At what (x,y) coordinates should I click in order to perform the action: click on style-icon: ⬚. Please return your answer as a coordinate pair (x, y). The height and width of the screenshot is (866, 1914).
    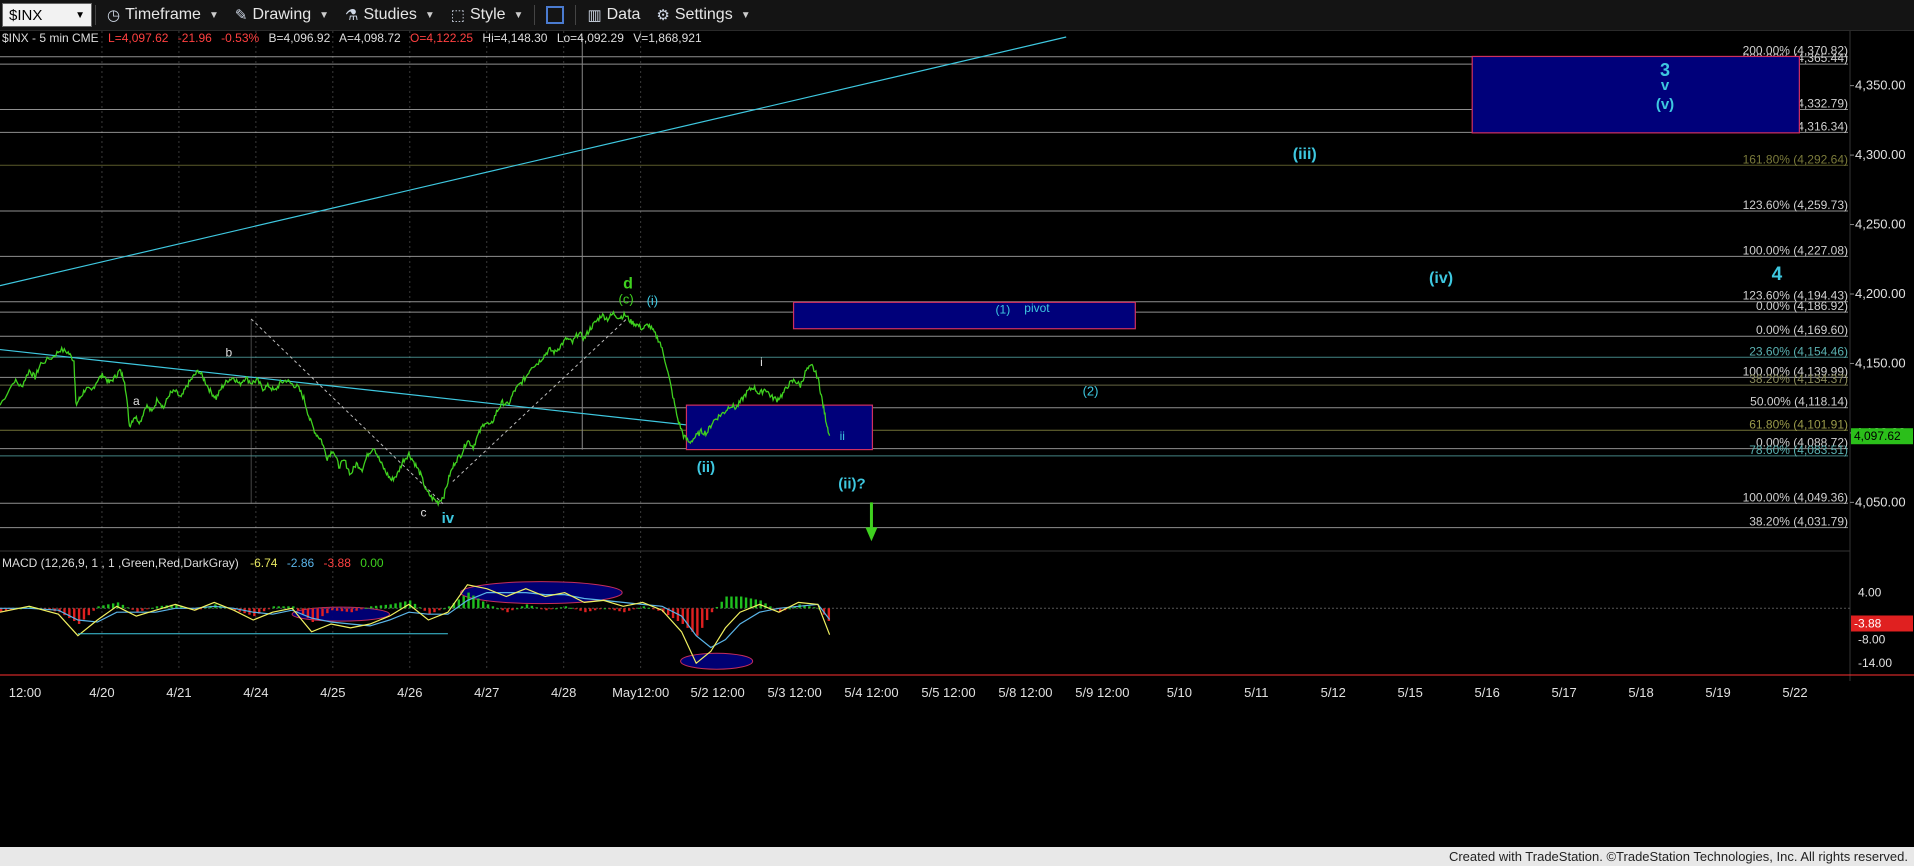
    Looking at the image, I should click on (457, 15).